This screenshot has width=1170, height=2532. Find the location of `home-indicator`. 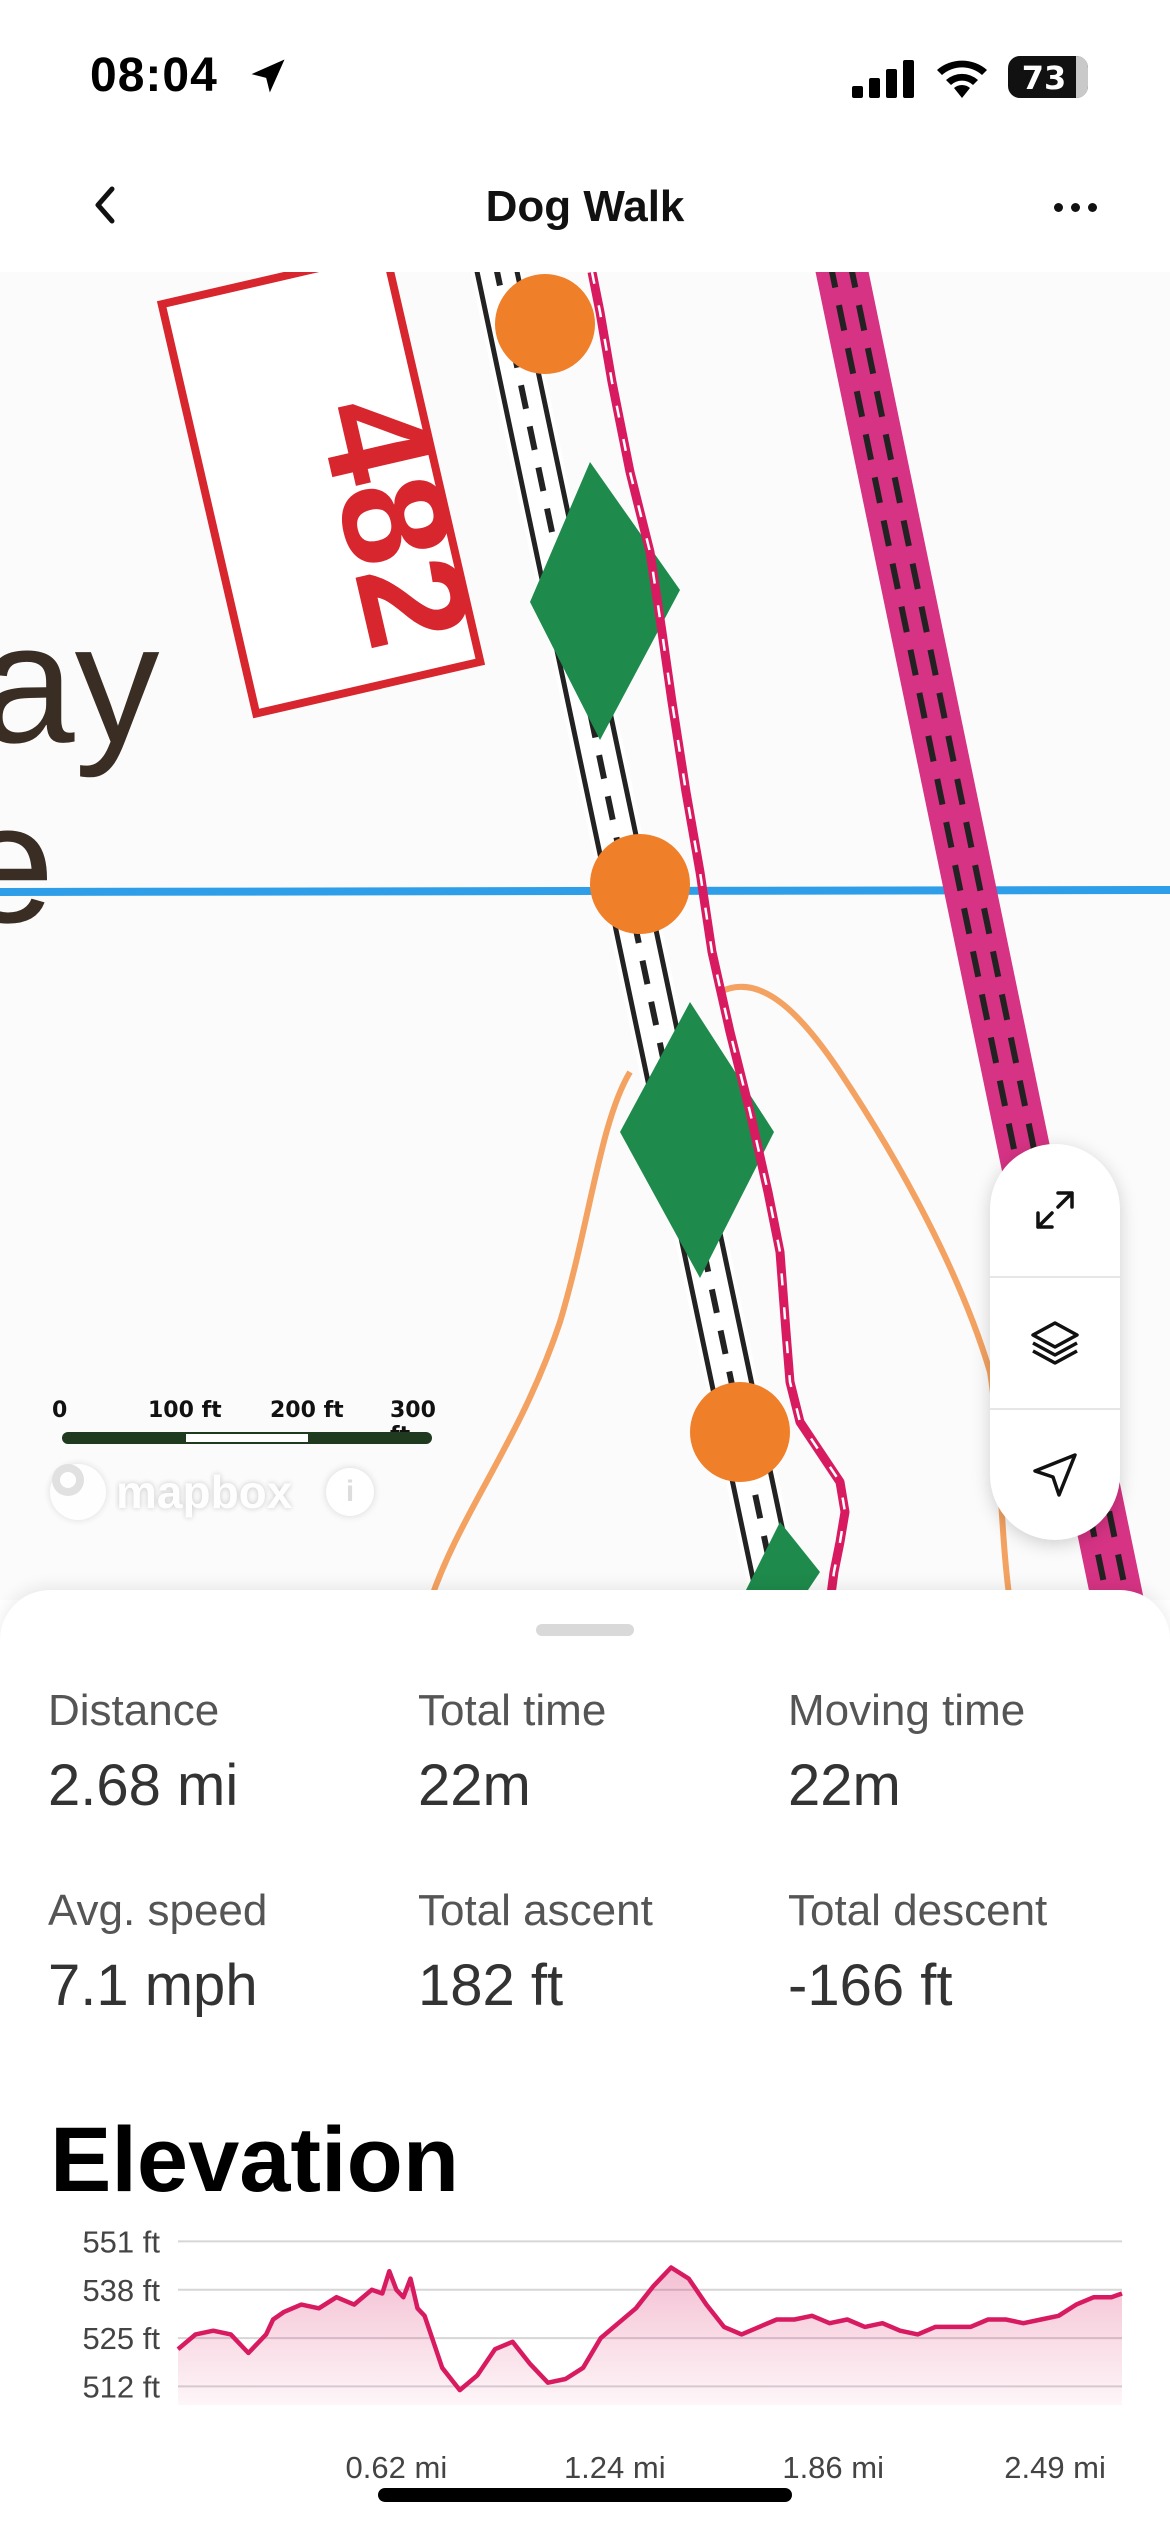

home-indicator is located at coordinates (585, 2495).